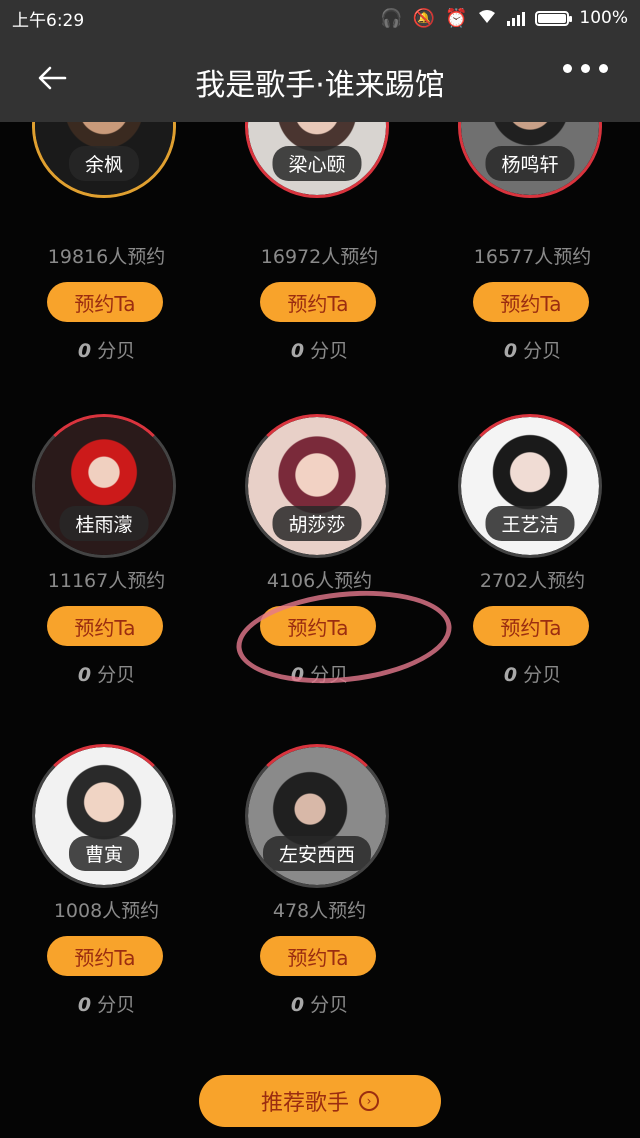 The width and height of the screenshot is (640, 1138). I want to click on singer-name: 胡莎莎, so click(317, 523).